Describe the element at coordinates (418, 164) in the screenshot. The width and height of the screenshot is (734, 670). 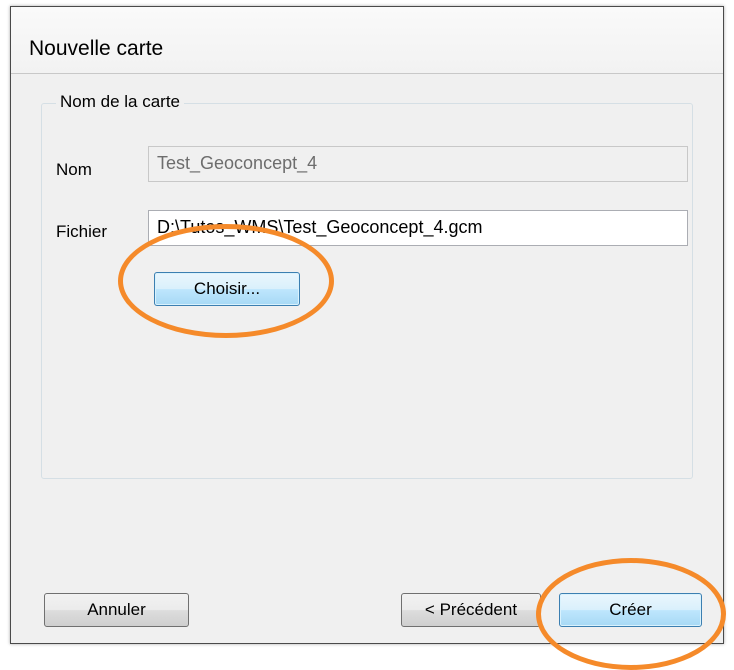
I see `nom-field: Test_Geoconcept_4` at that location.